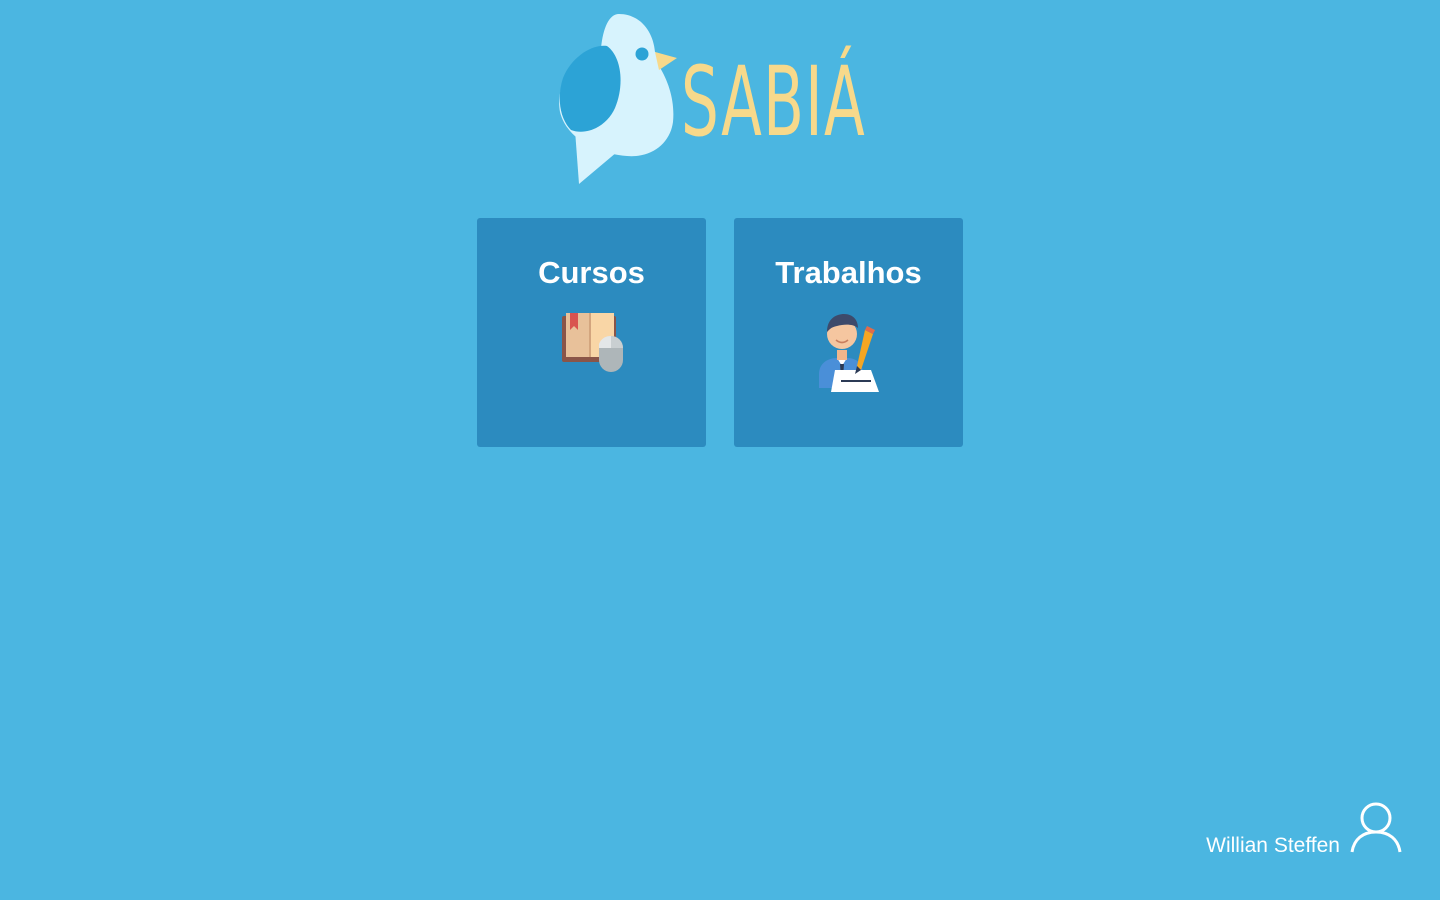 Image resolution: width=1440 pixels, height=900 pixels. Describe the element at coordinates (1304, 829) in the screenshot. I see `user-menu: Willian Steffen` at that location.